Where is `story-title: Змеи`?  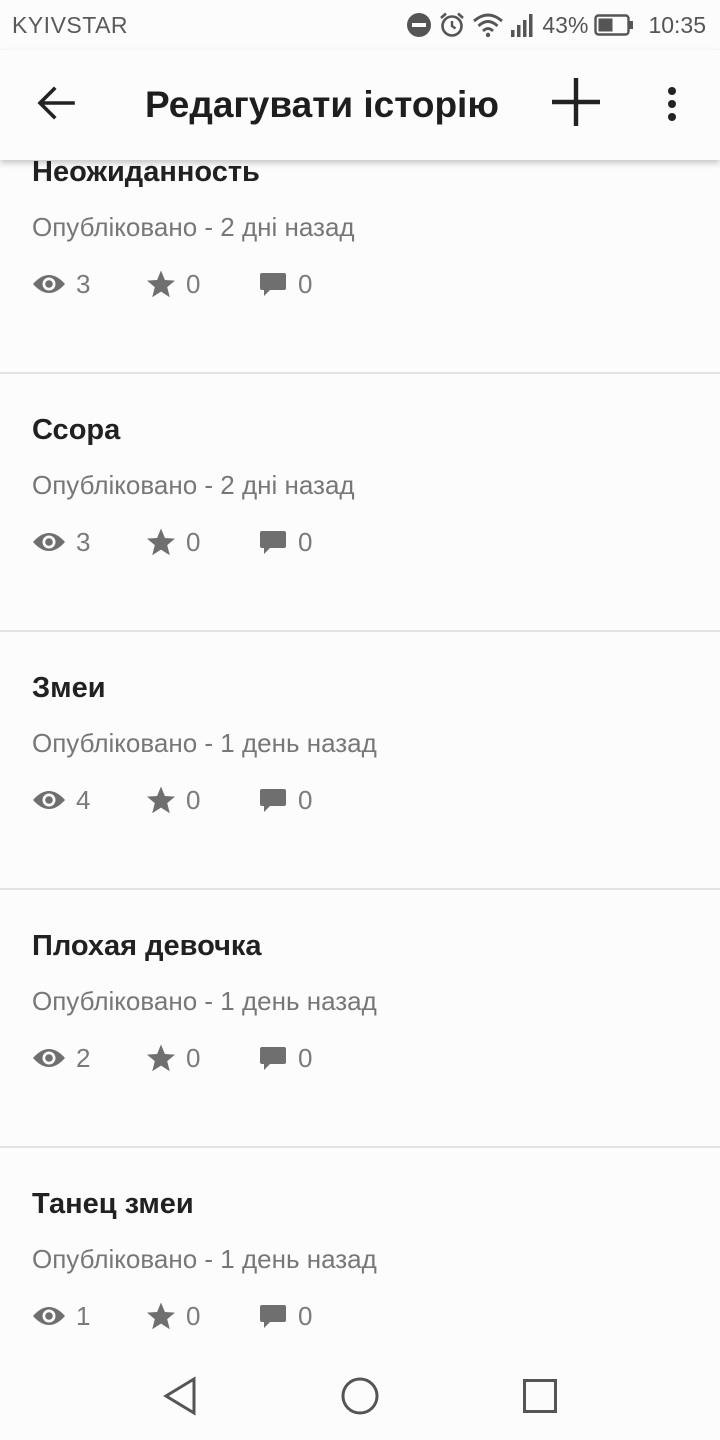
story-title: Змеи is located at coordinates (69, 688).